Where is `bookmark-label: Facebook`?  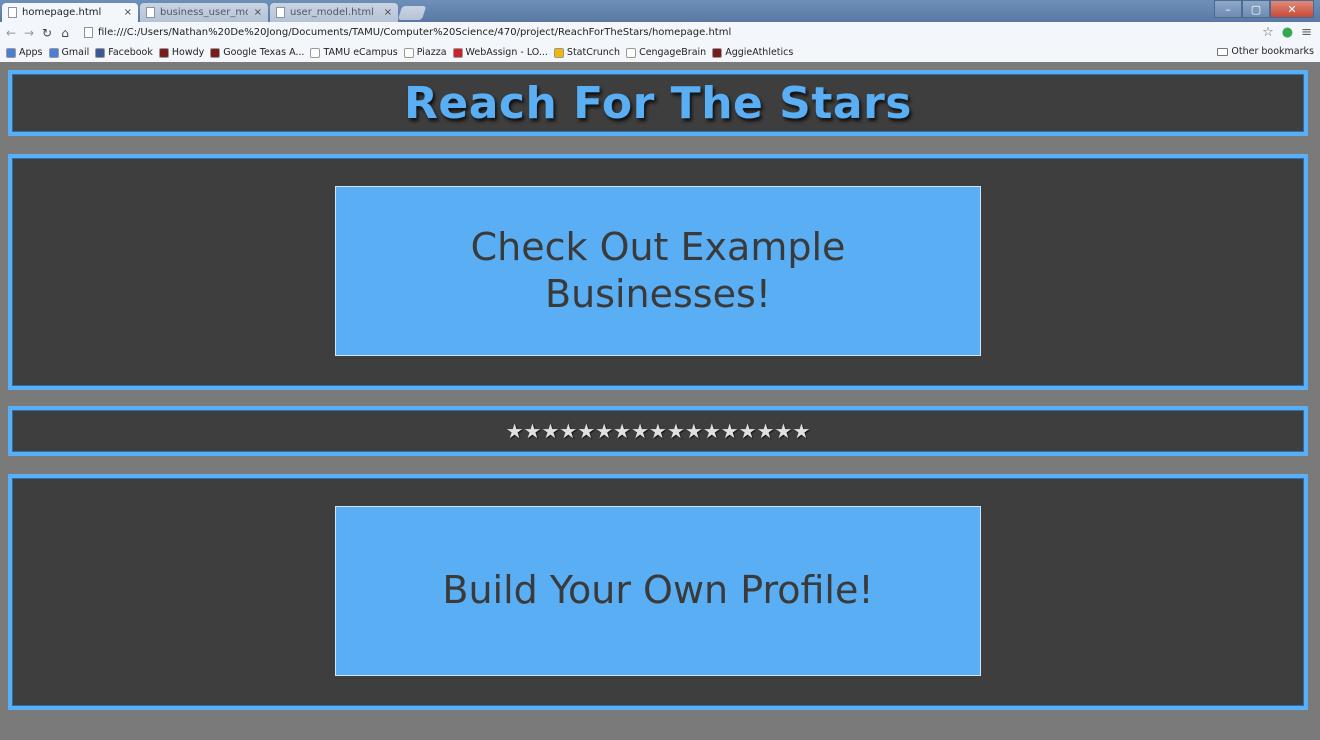
bookmark-label: Facebook is located at coordinates (130, 52).